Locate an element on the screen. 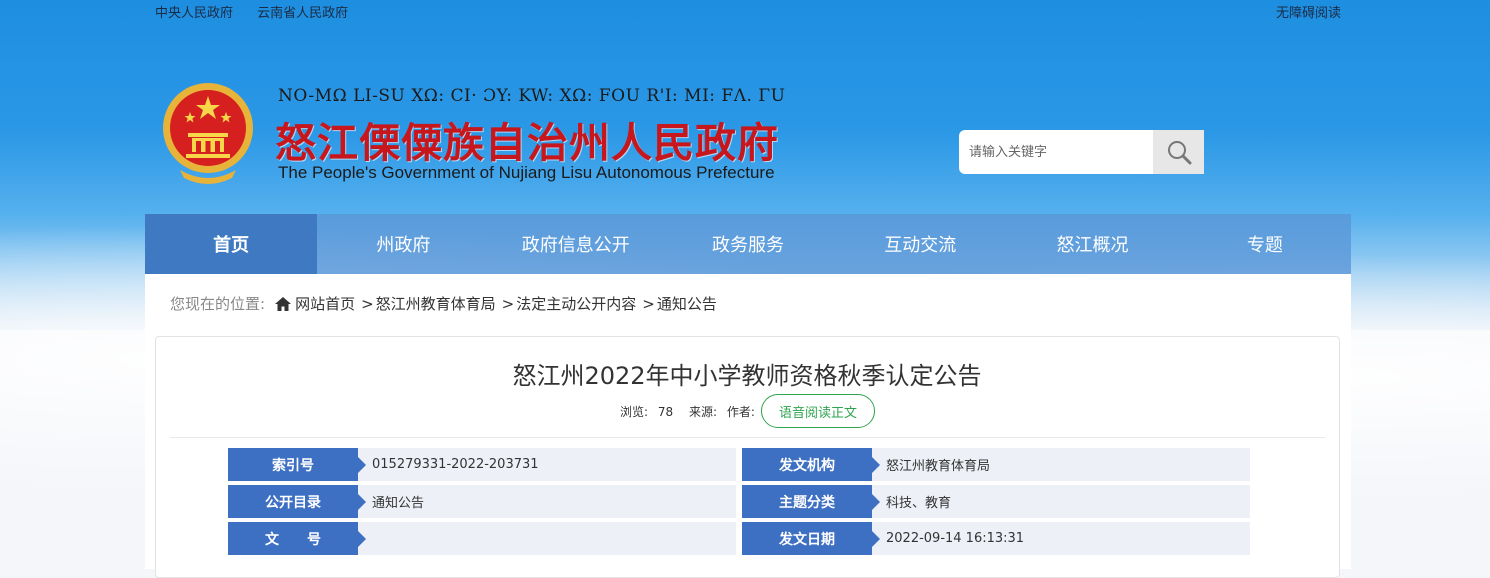 Image resolution: width=1490 pixels, height=578 pixels. breadcrumb-item-notices: 通知公告 is located at coordinates (687, 303).